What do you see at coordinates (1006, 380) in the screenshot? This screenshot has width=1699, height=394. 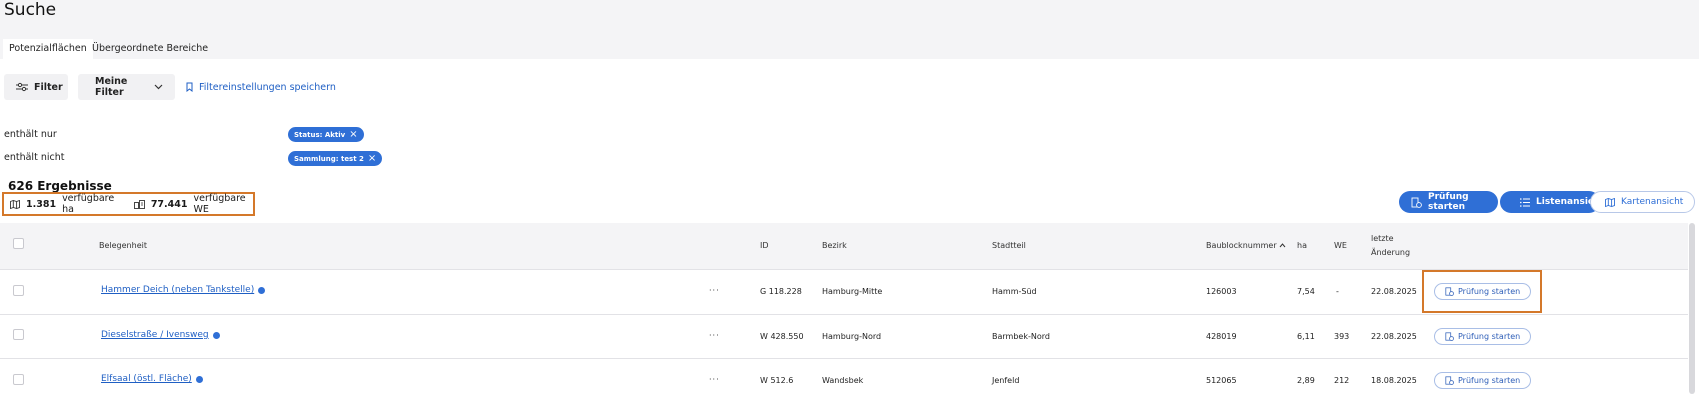 I see `row-quarter: Jenfeld` at bounding box center [1006, 380].